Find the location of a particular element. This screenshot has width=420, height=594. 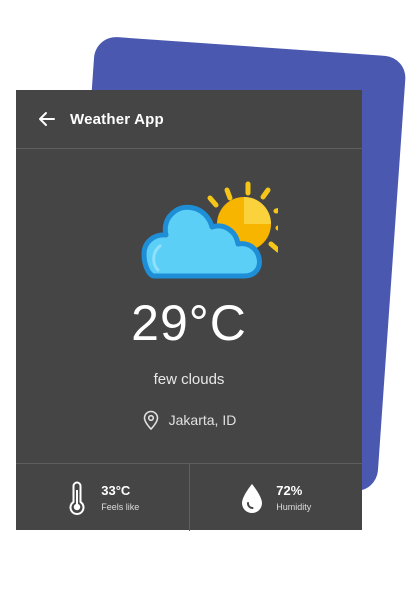

feels-like-stat: 33°C Feels like is located at coordinates (102, 497).